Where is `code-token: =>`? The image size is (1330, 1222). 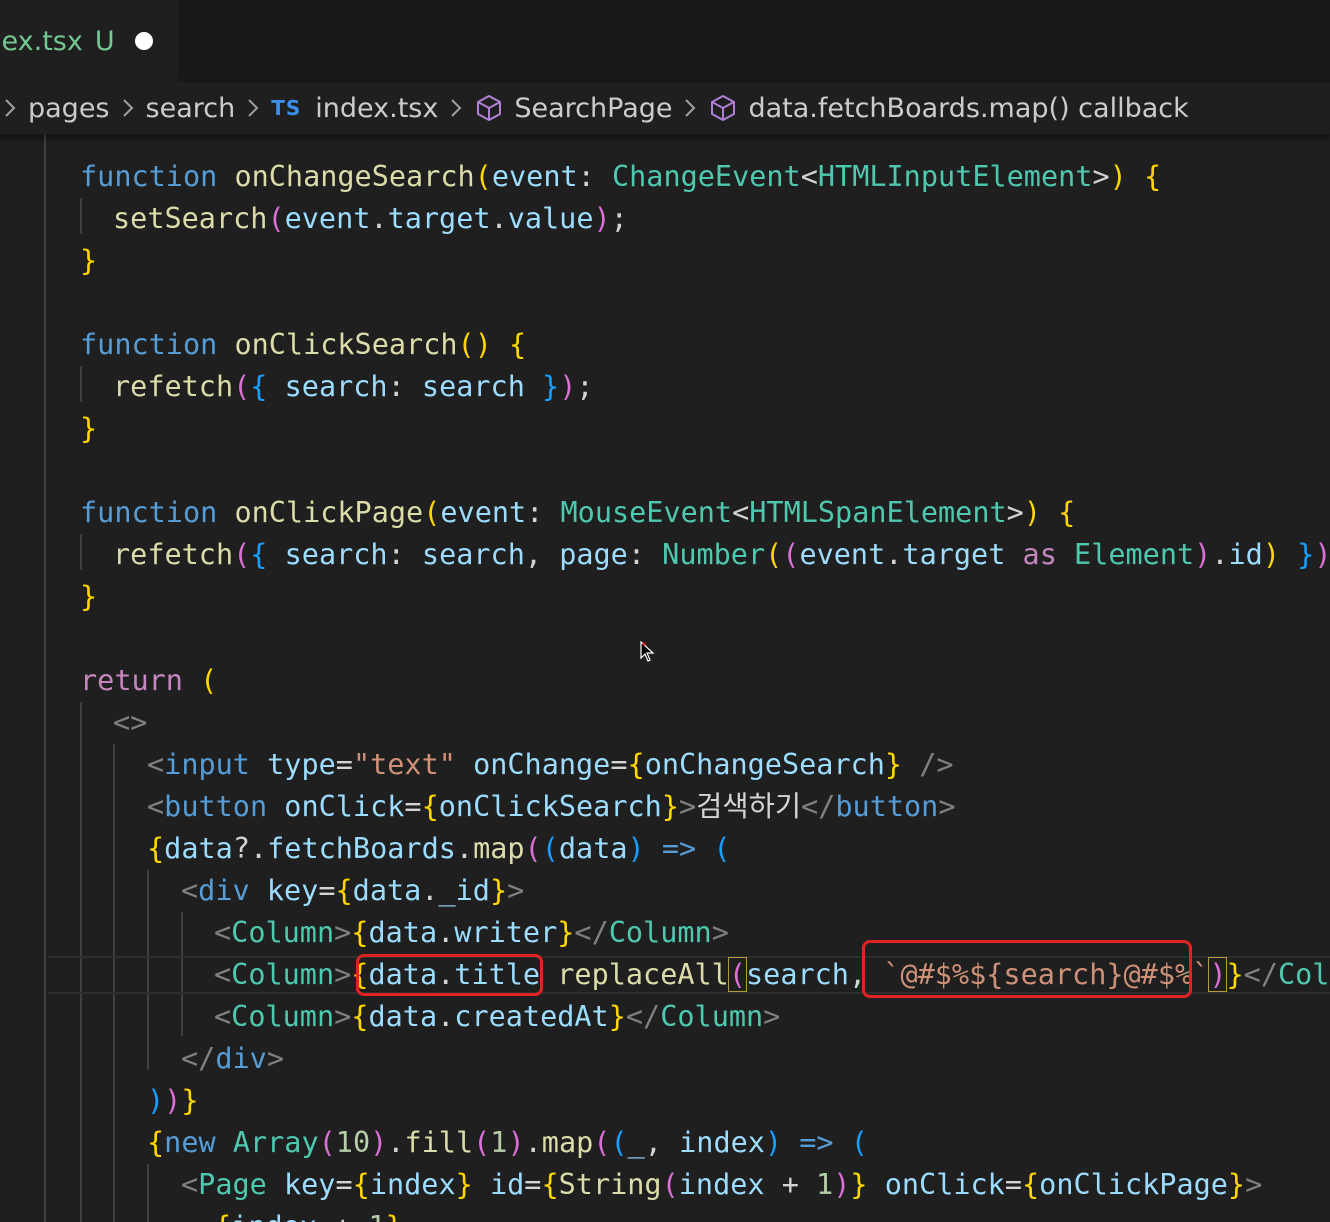
code-token: => is located at coordinates (679, 848).